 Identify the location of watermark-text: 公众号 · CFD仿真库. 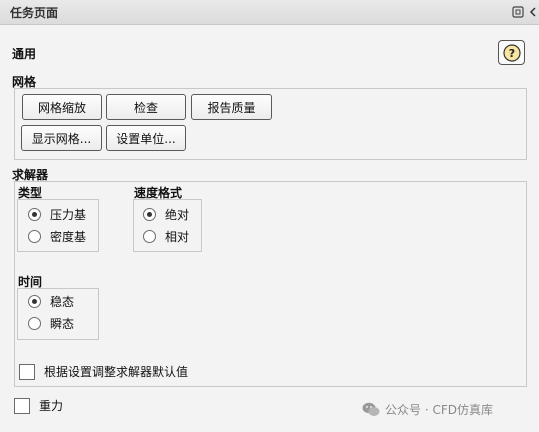
(439, 410).